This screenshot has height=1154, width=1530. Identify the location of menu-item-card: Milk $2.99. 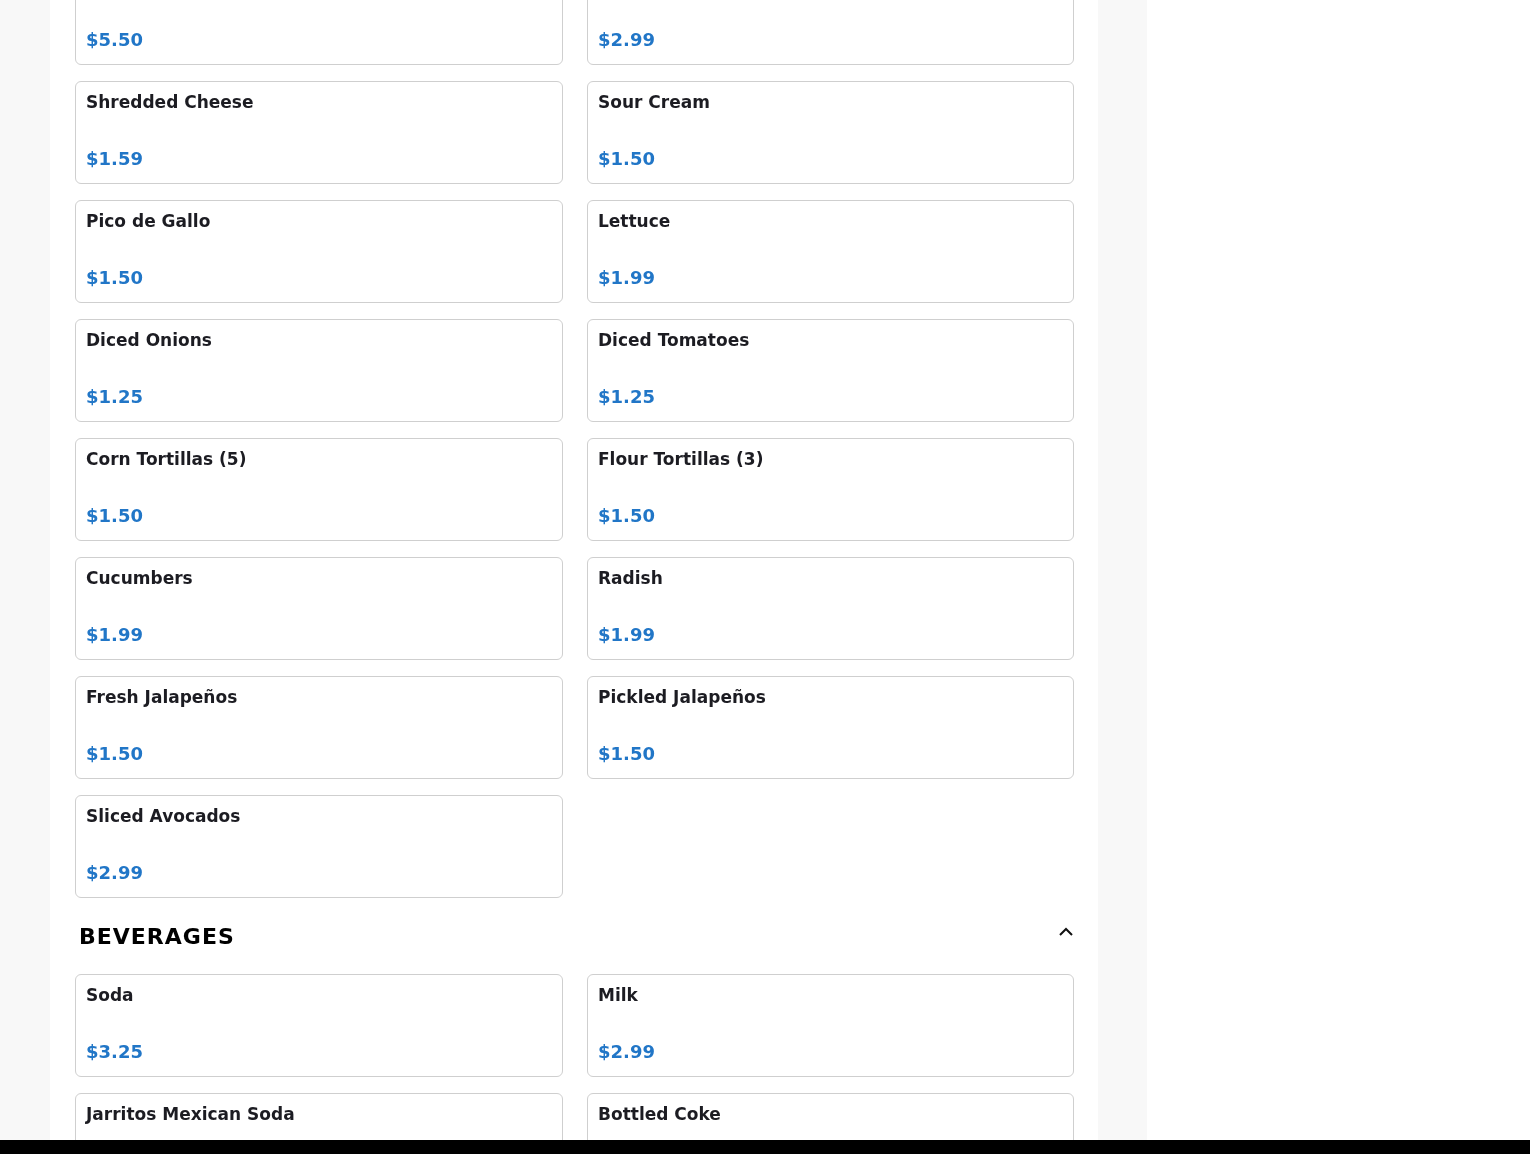
(830, 1025).